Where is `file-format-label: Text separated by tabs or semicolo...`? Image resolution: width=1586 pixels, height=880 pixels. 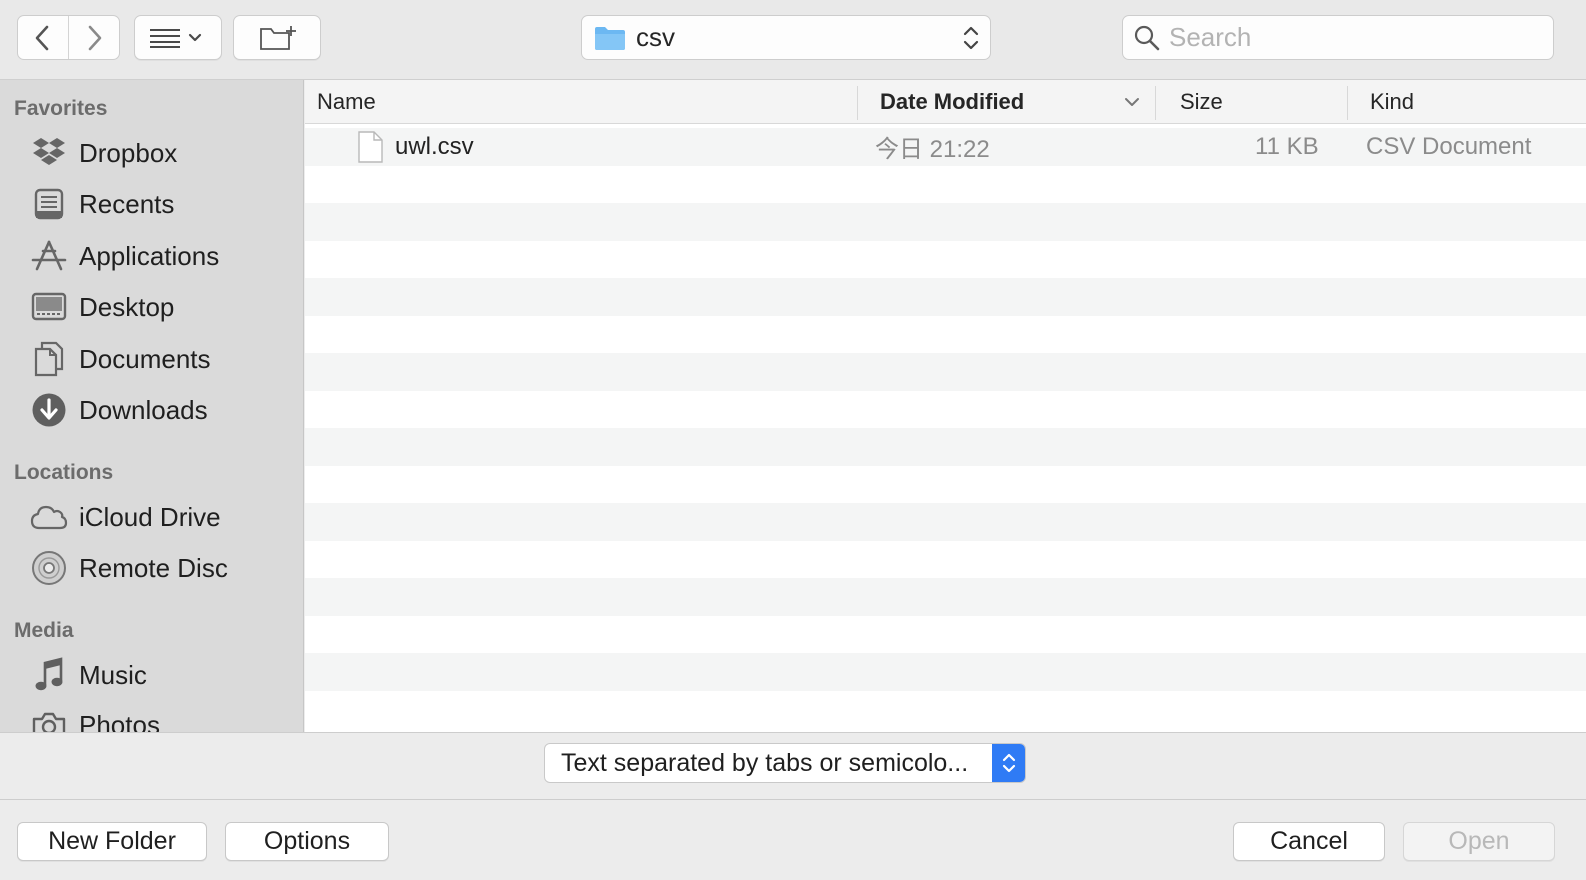
file-format-label: Text separated by tabs or semicolo... is located at coordinates (765, 762).